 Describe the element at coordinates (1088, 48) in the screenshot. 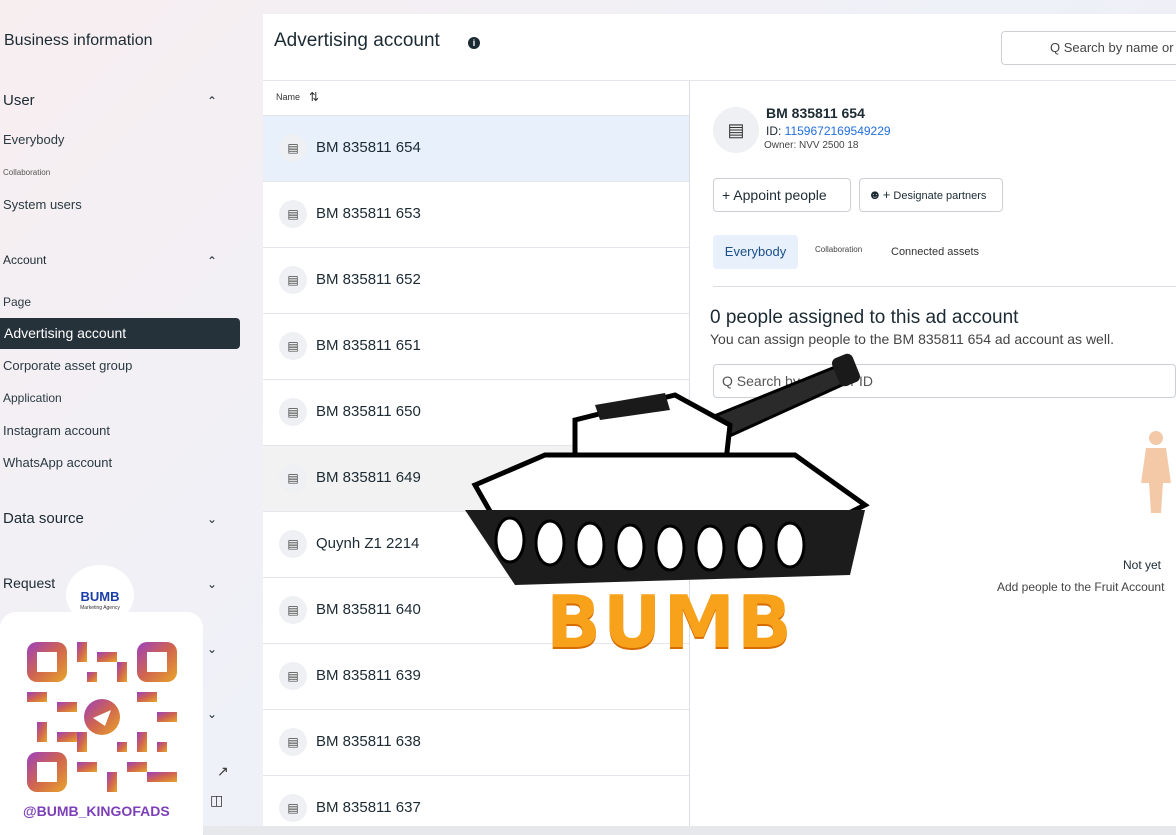

I see `search-input: Q Search by name or` at that location.